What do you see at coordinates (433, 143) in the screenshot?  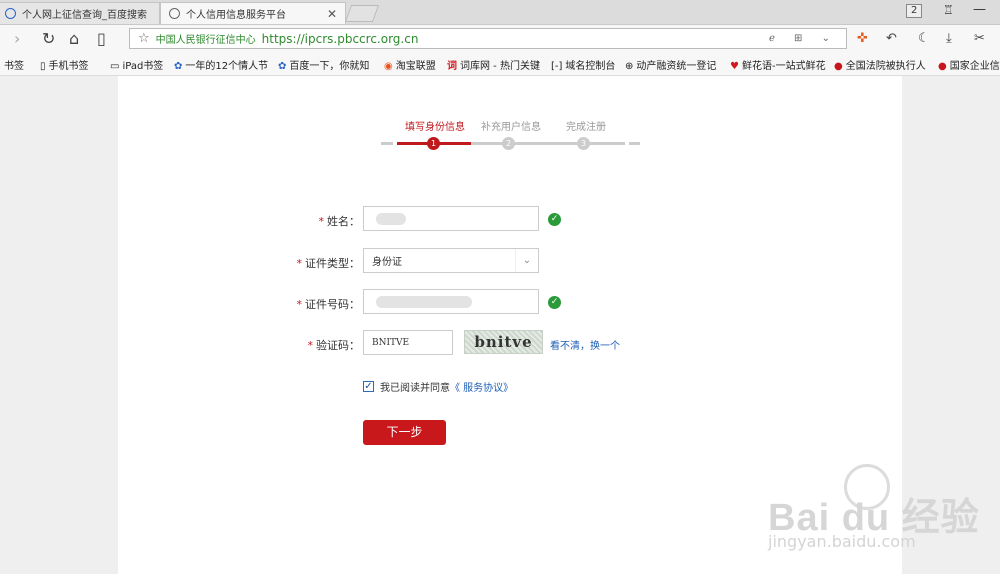 I see `step-dot-1: 1` at bounding box center [433, 143].